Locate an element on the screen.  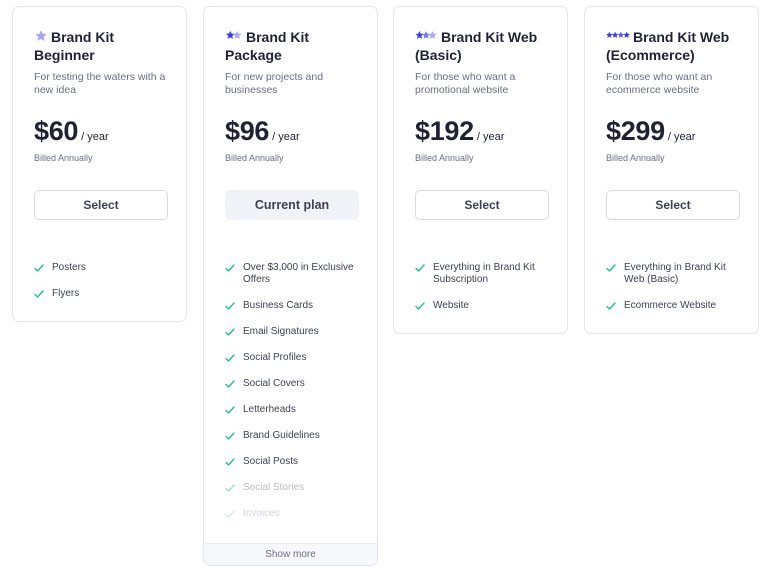
feature-item: Everything in Brand Kit Web (Basic) is located at coordinates (677, 274).